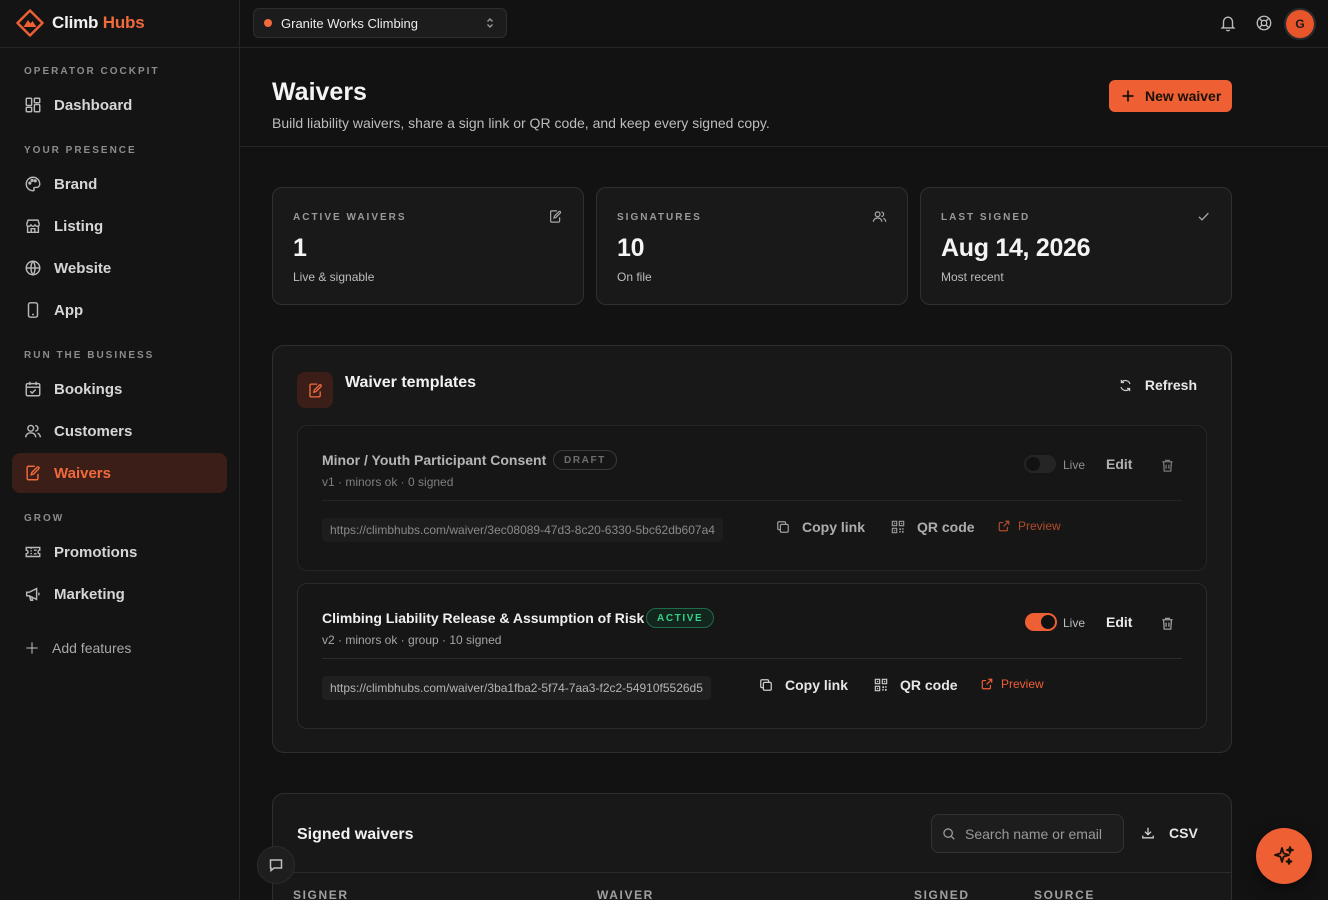 The image size is (1328, 900). Describe the element at coordinates (119, 594) in the screenshot. I see `sidebar-item-marketing: Marketing` at that location.